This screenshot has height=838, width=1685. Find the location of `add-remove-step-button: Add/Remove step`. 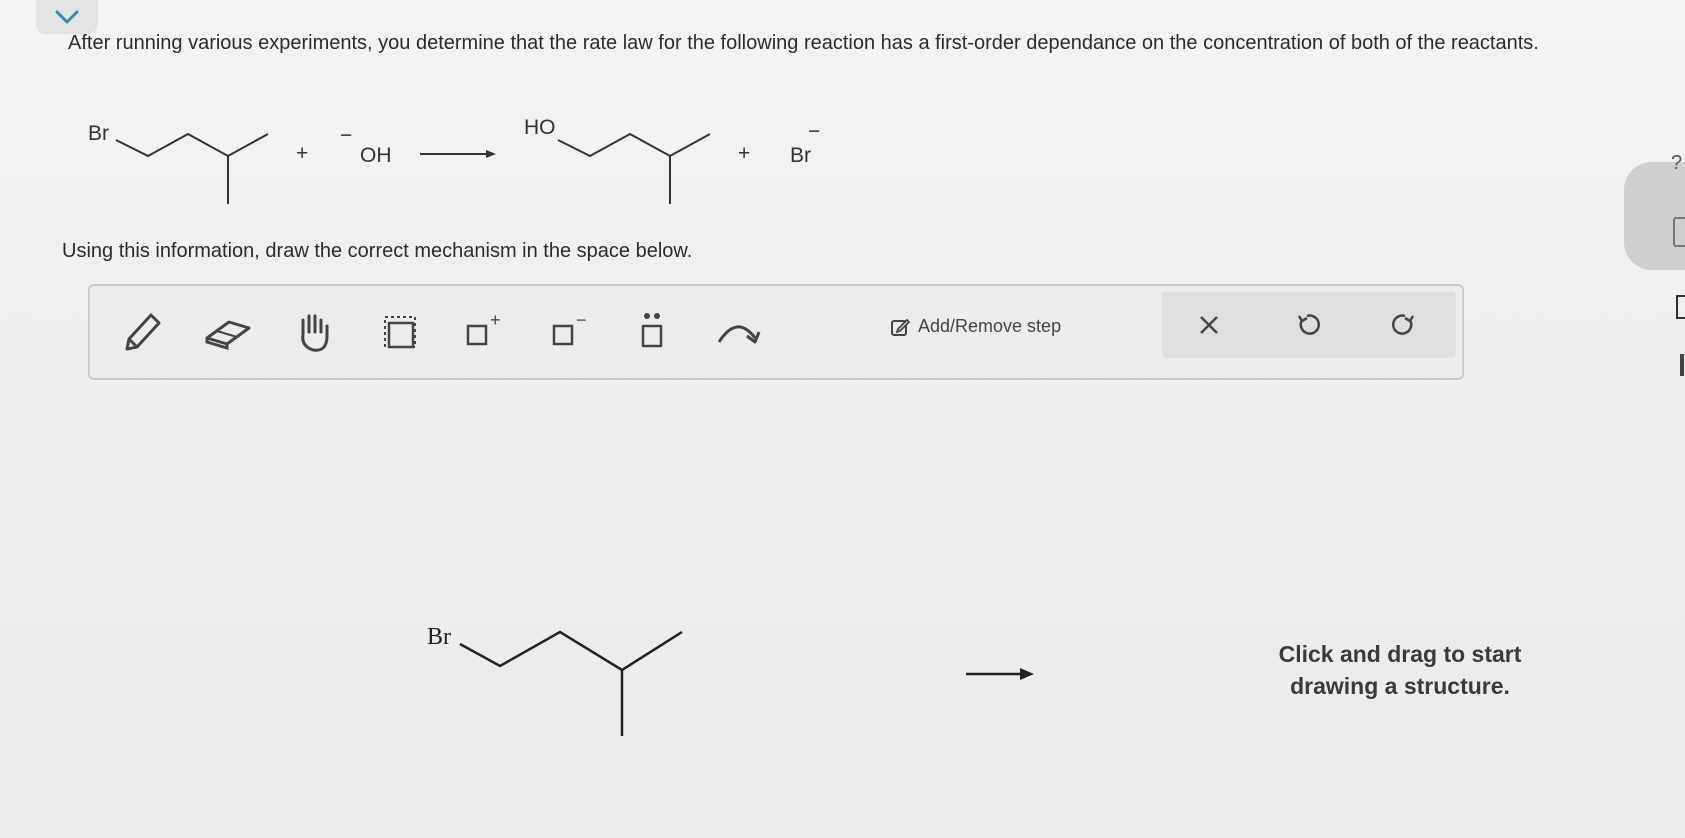

add-remove-step-button: Add/Remove step is located at coordinates (975, 326).